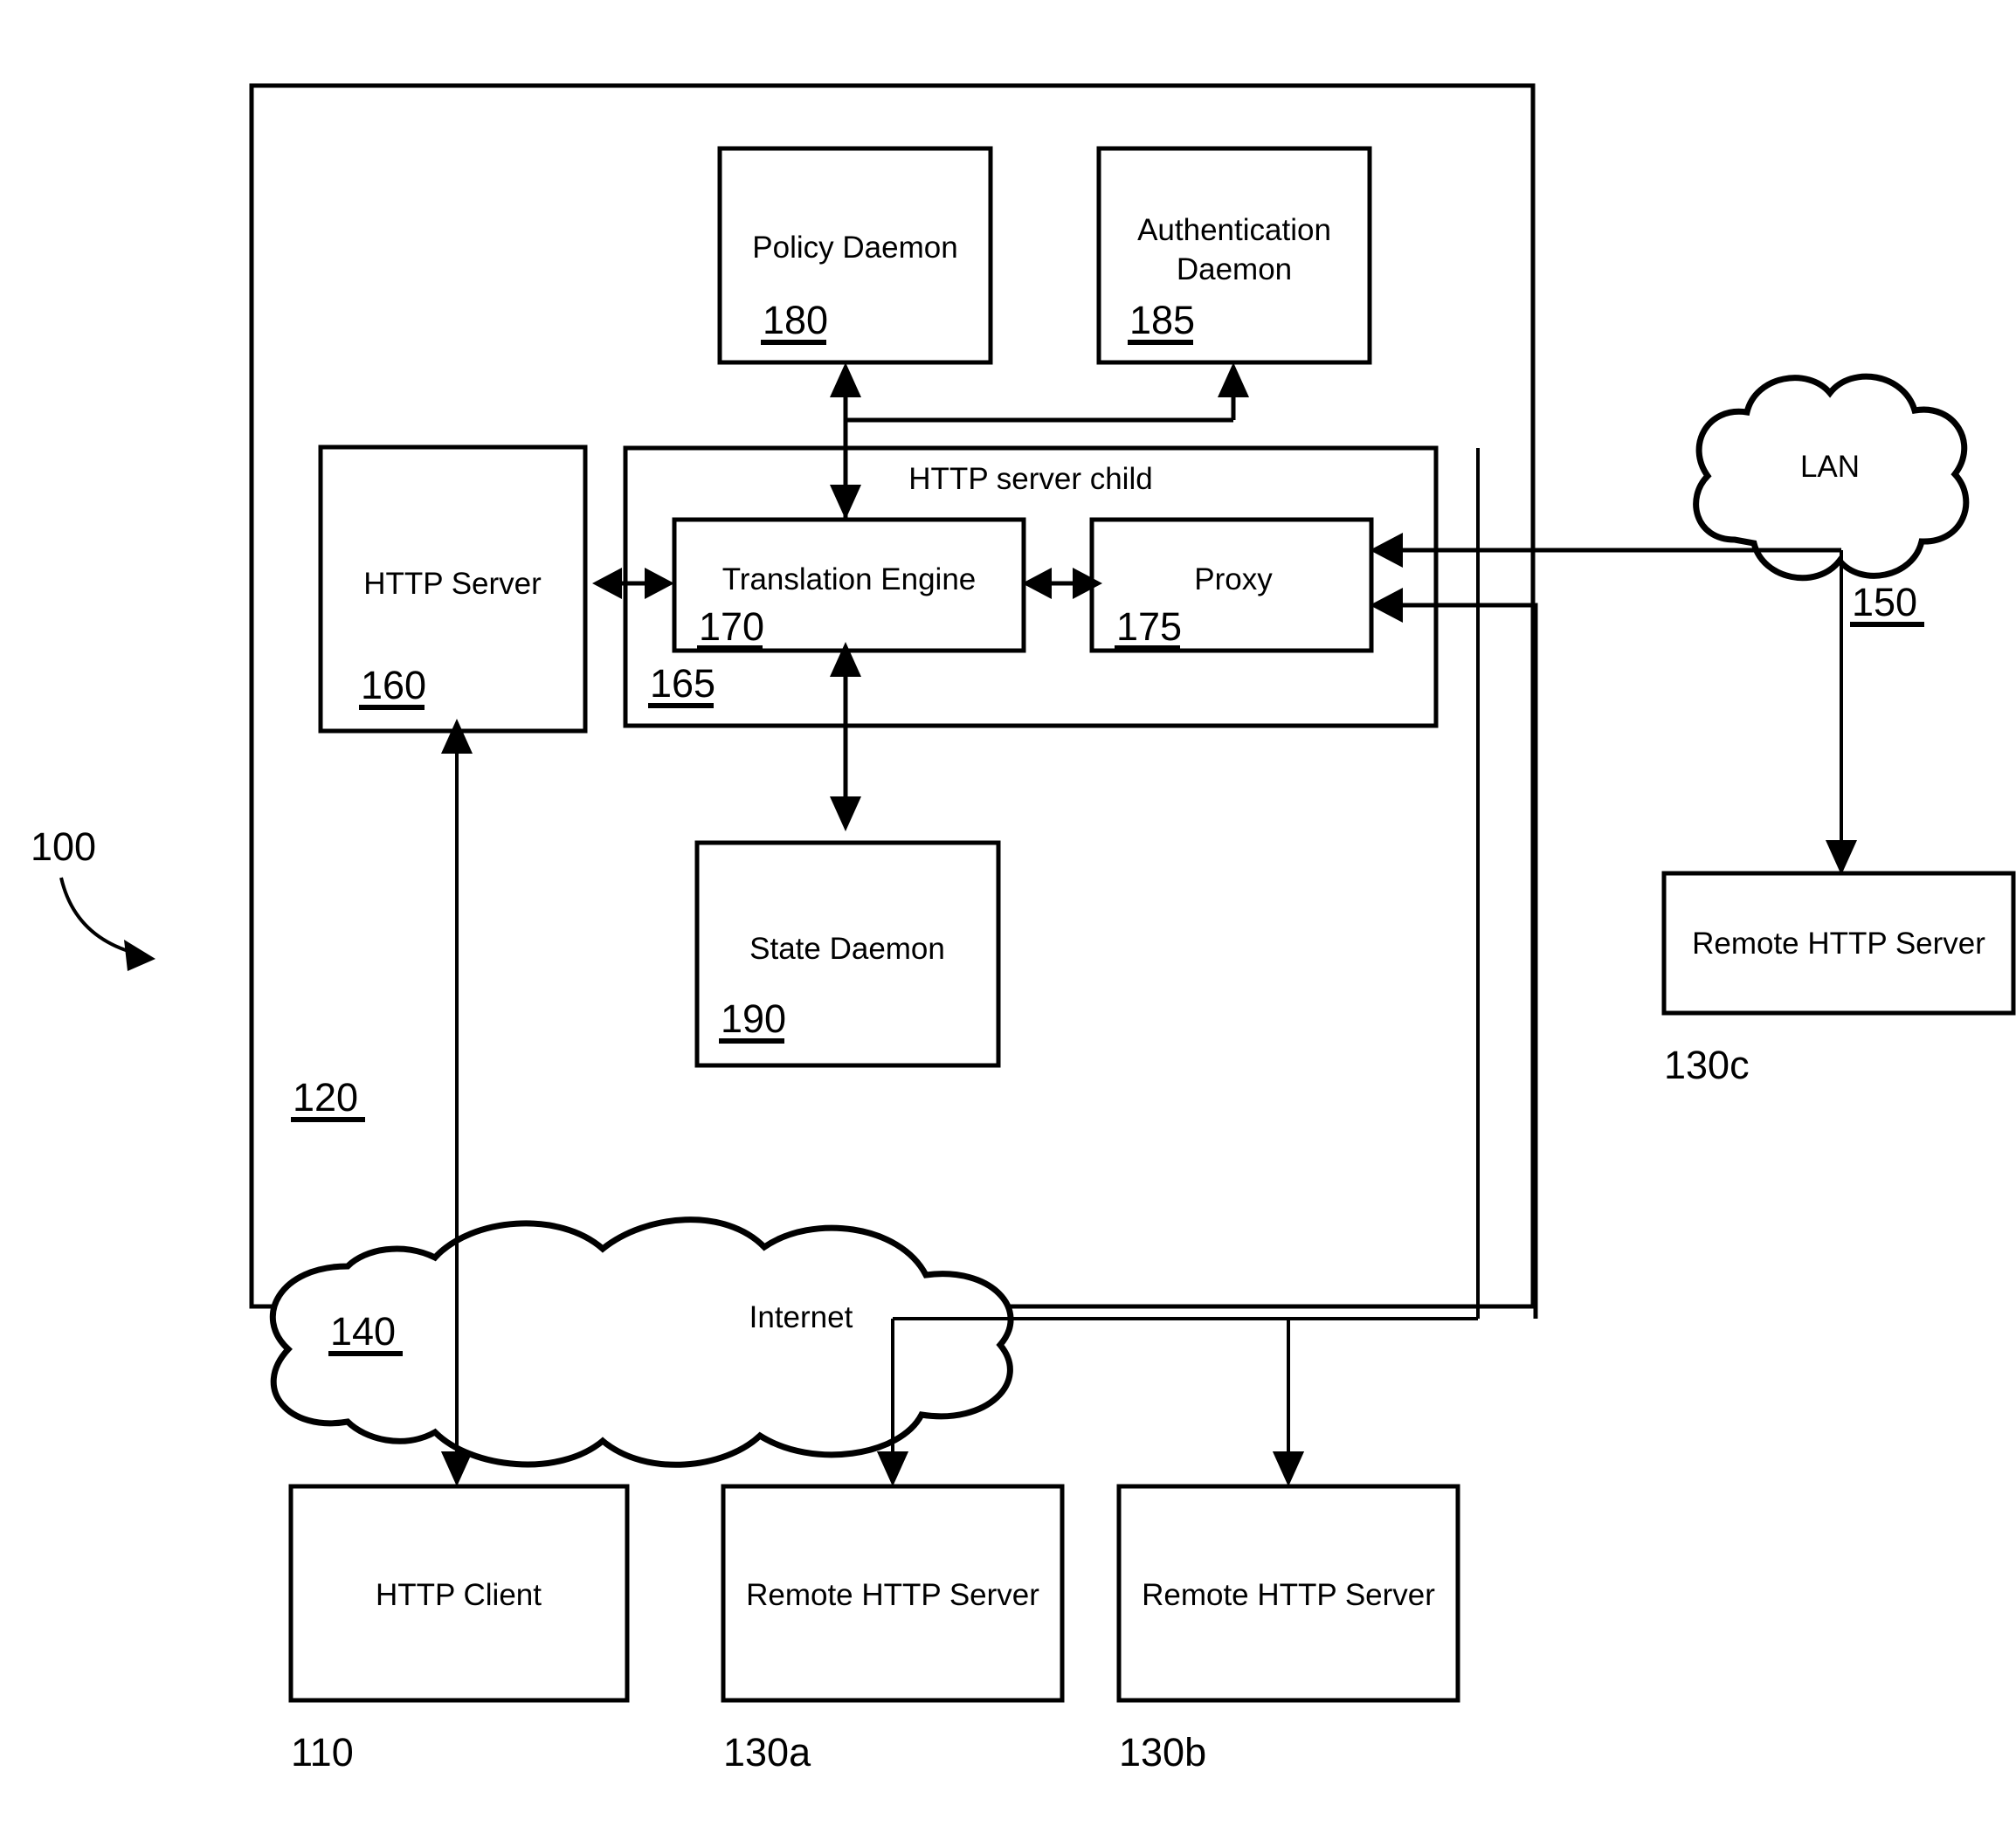 The width and height of the screenshot is (2016, 1847). I want to click on http-server-child-ref: 165, so click(682, 683).